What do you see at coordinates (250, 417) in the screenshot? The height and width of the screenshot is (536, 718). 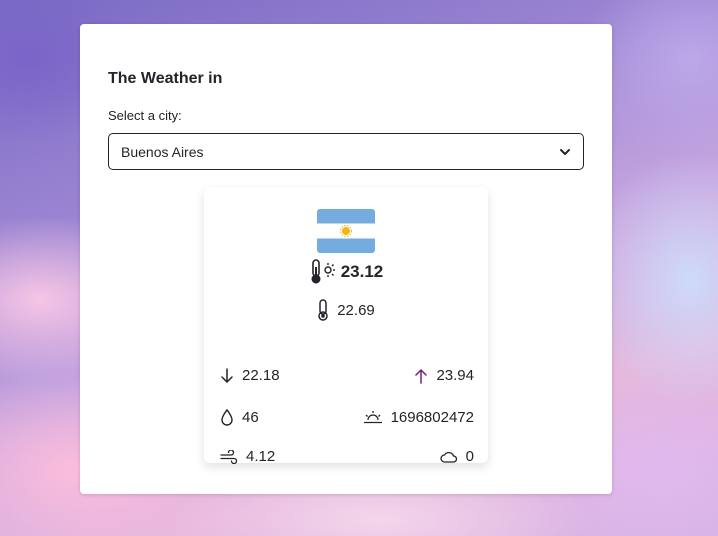 I see `humidity-value: 46` at bounding box center [250, 417].